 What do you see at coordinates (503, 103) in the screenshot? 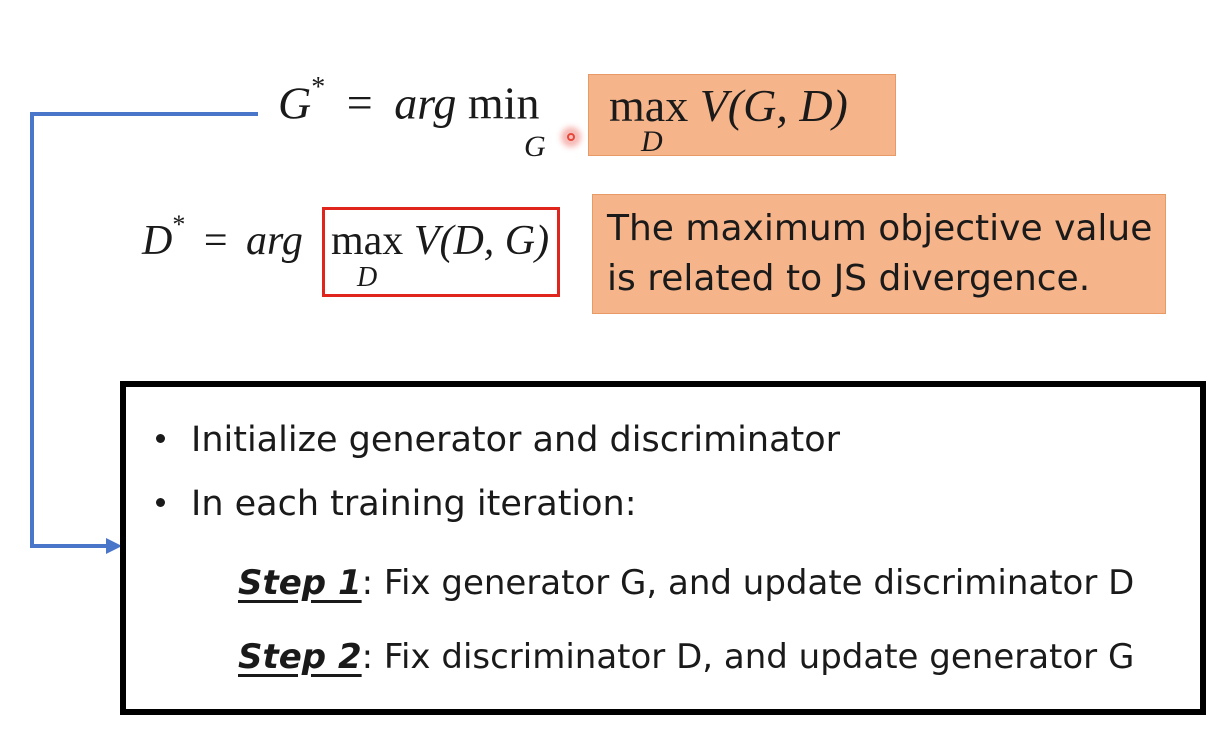
I see `min-operator: min` at bounding box center [503, 103].